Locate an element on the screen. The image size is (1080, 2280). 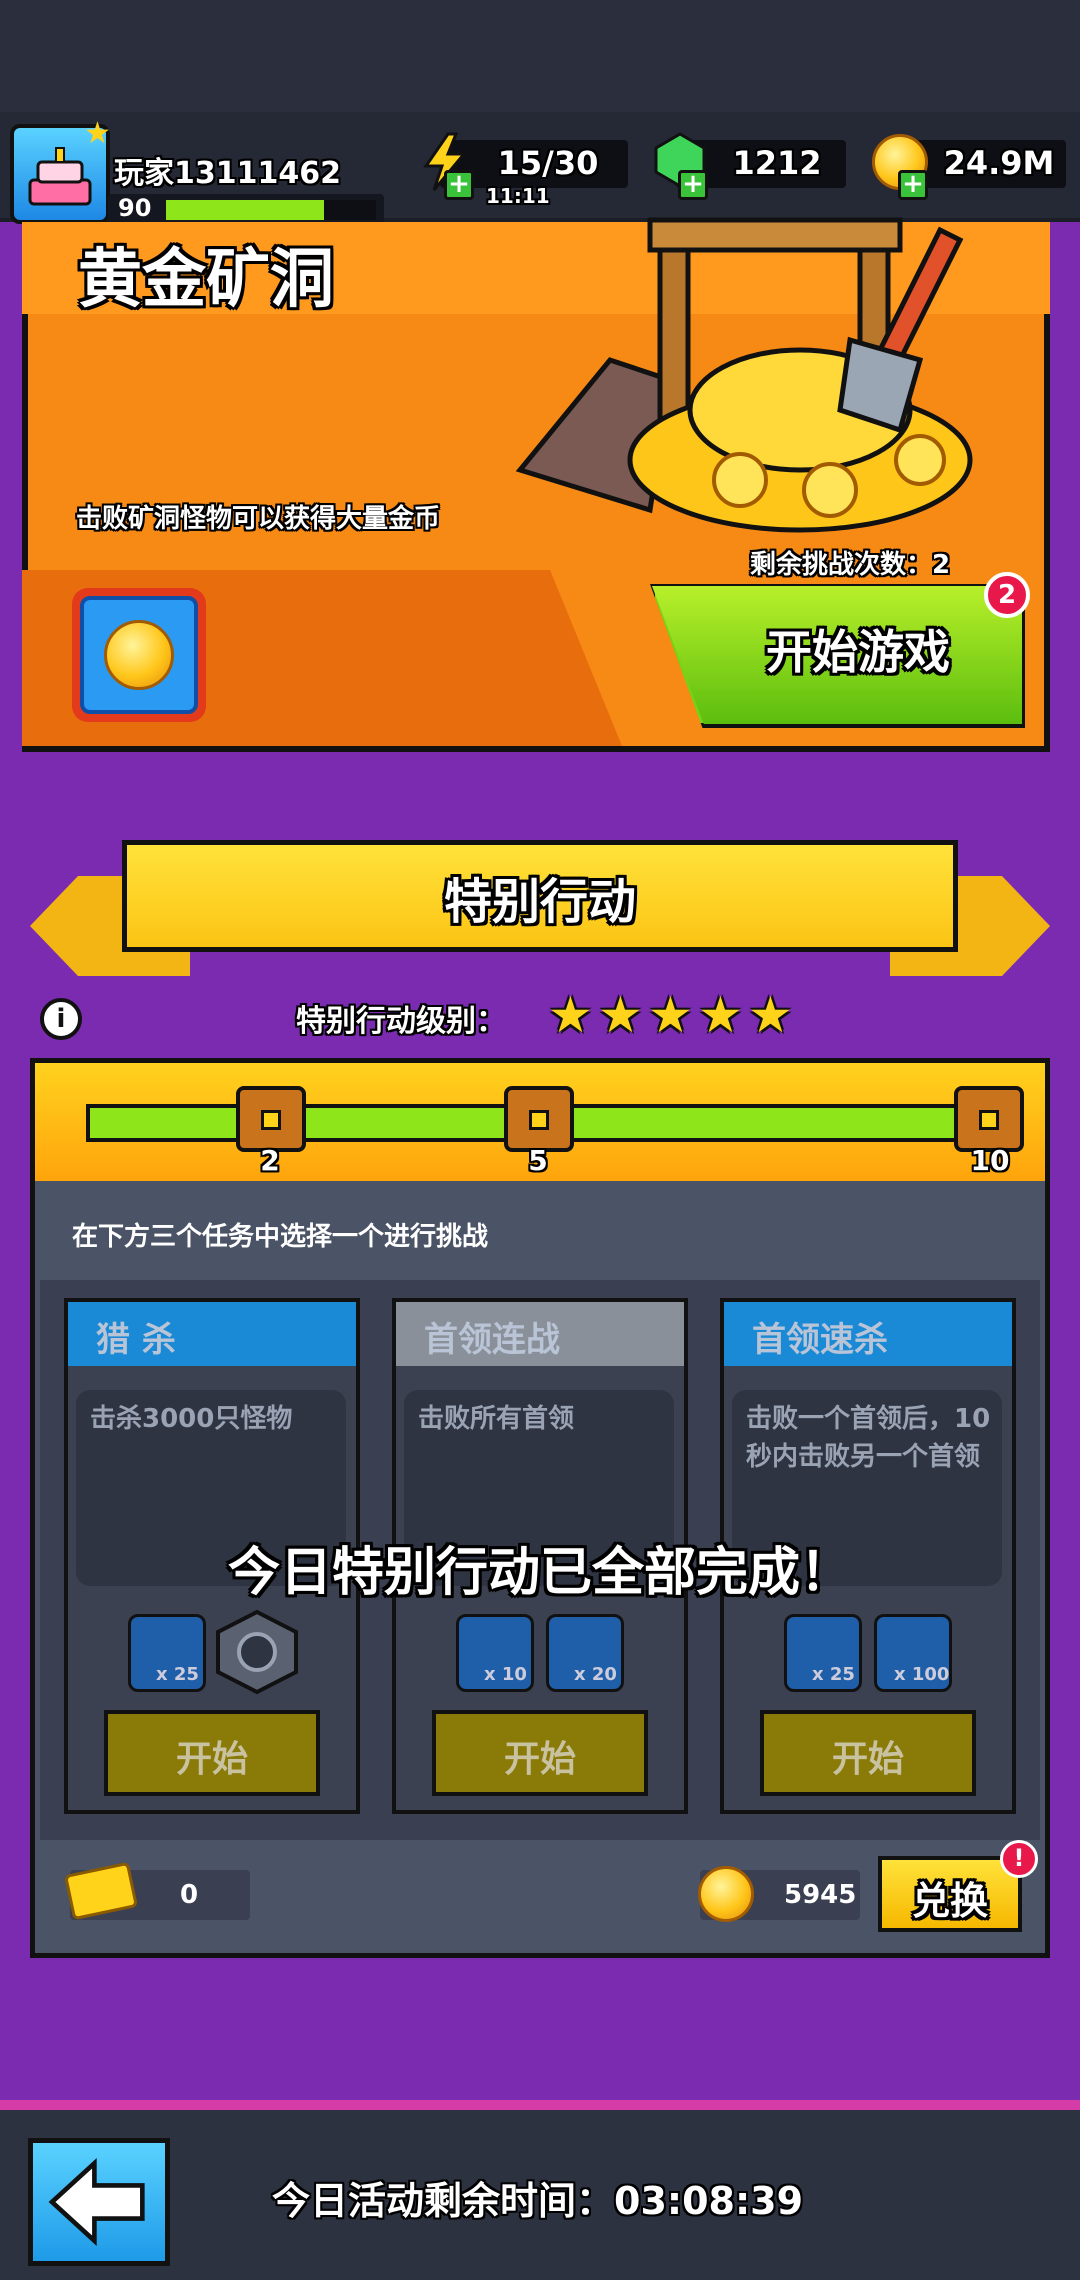
cake-icon is located at coordinates (60, 176).